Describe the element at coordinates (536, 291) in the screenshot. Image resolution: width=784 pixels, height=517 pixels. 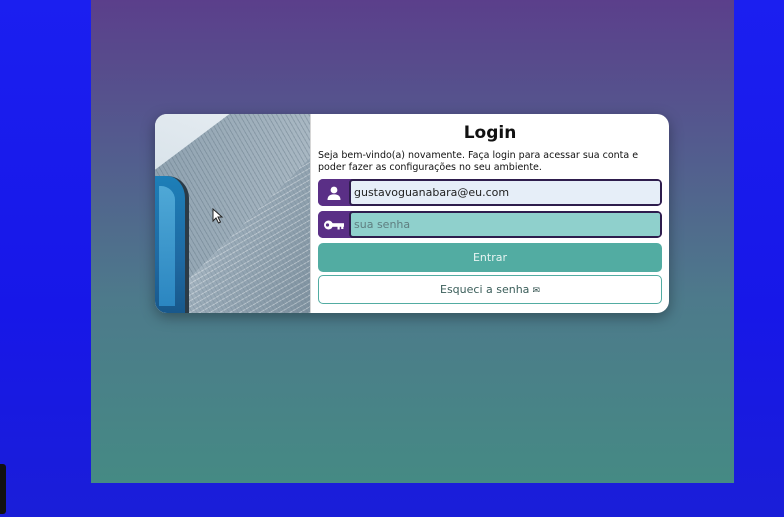
I see `envelope-icon: ✉` at that location.